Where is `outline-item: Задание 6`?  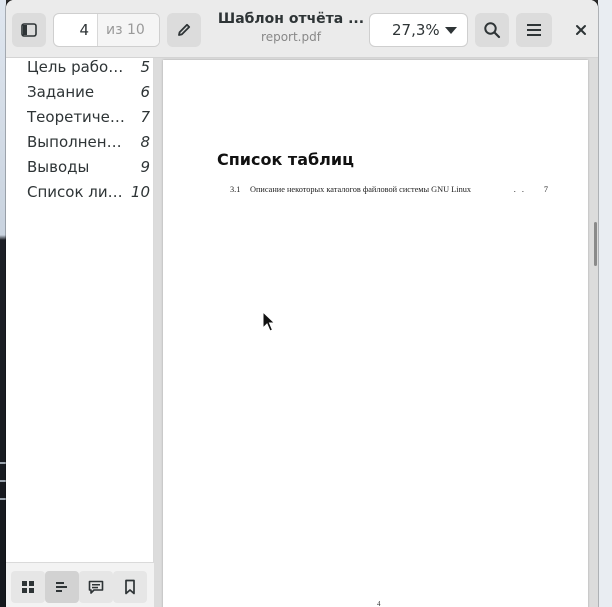
outline-item: Задание 6 is located at coordinates (80, 92).